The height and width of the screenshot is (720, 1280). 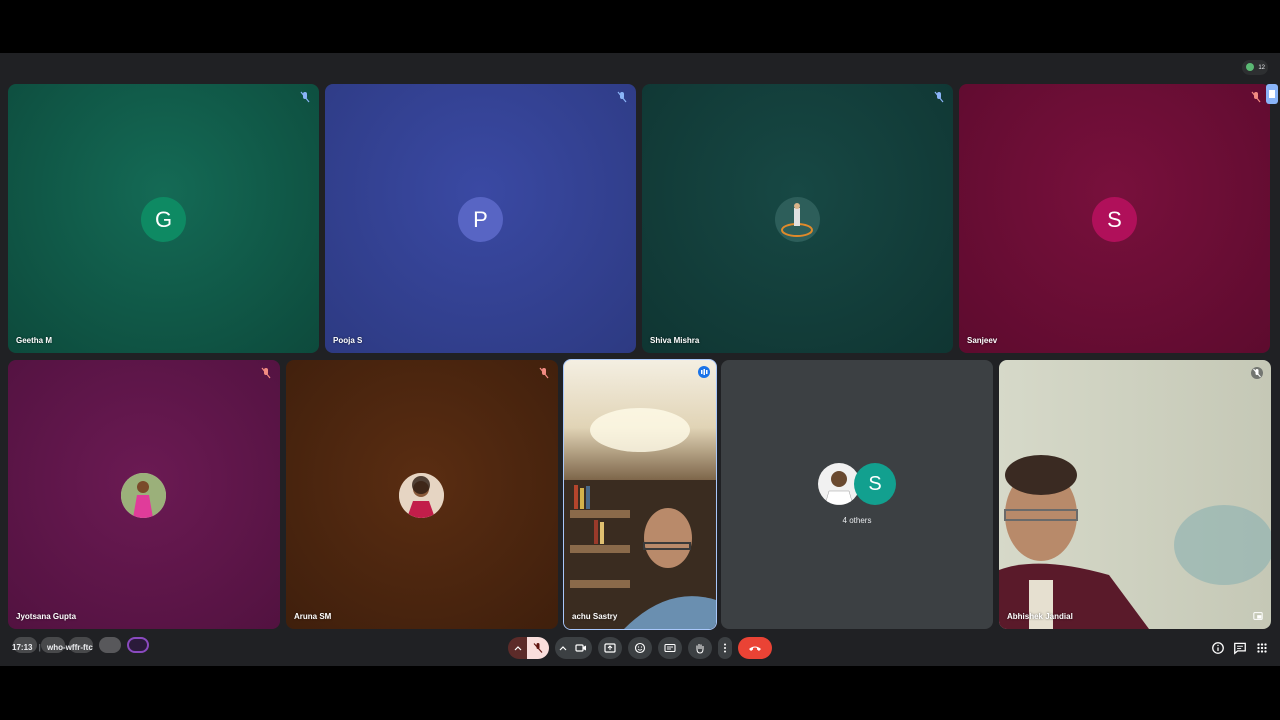 I want to click on participant-tile: Shiva Mishra, so click(x=797, y=218).